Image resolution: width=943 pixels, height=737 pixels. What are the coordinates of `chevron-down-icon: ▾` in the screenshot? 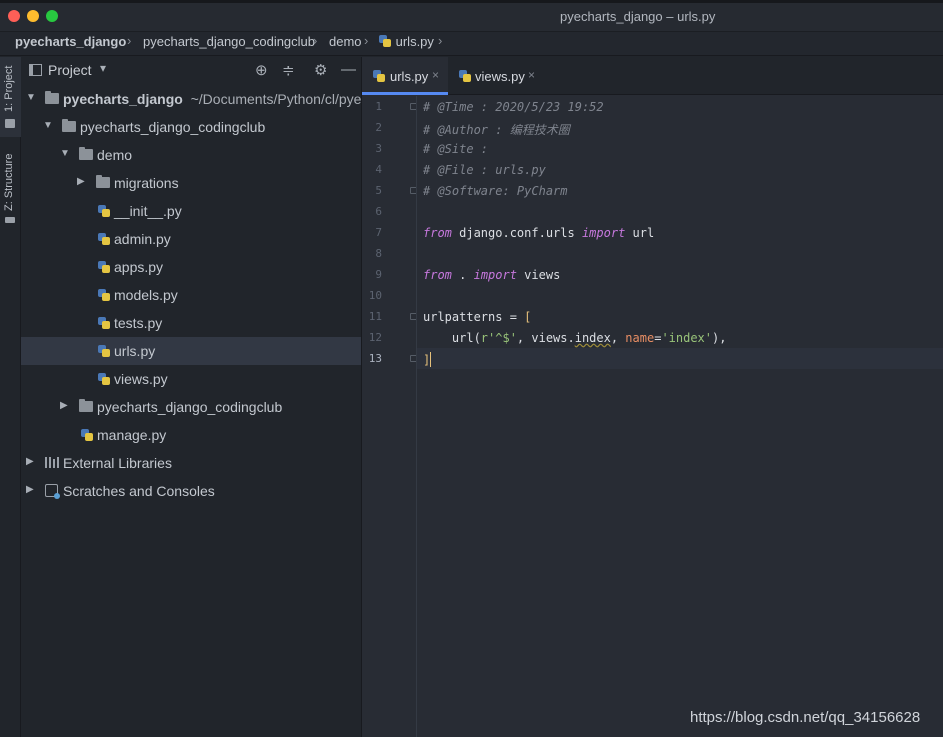 It's located at (103, 68).